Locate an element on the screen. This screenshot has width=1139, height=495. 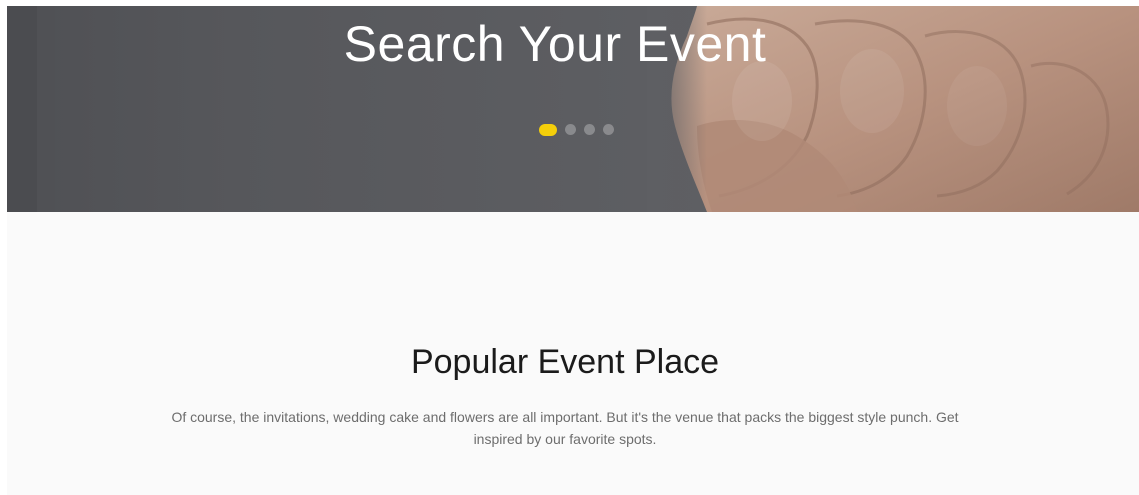
section-title: Popular Event Place is located at coordinates (565, 362).